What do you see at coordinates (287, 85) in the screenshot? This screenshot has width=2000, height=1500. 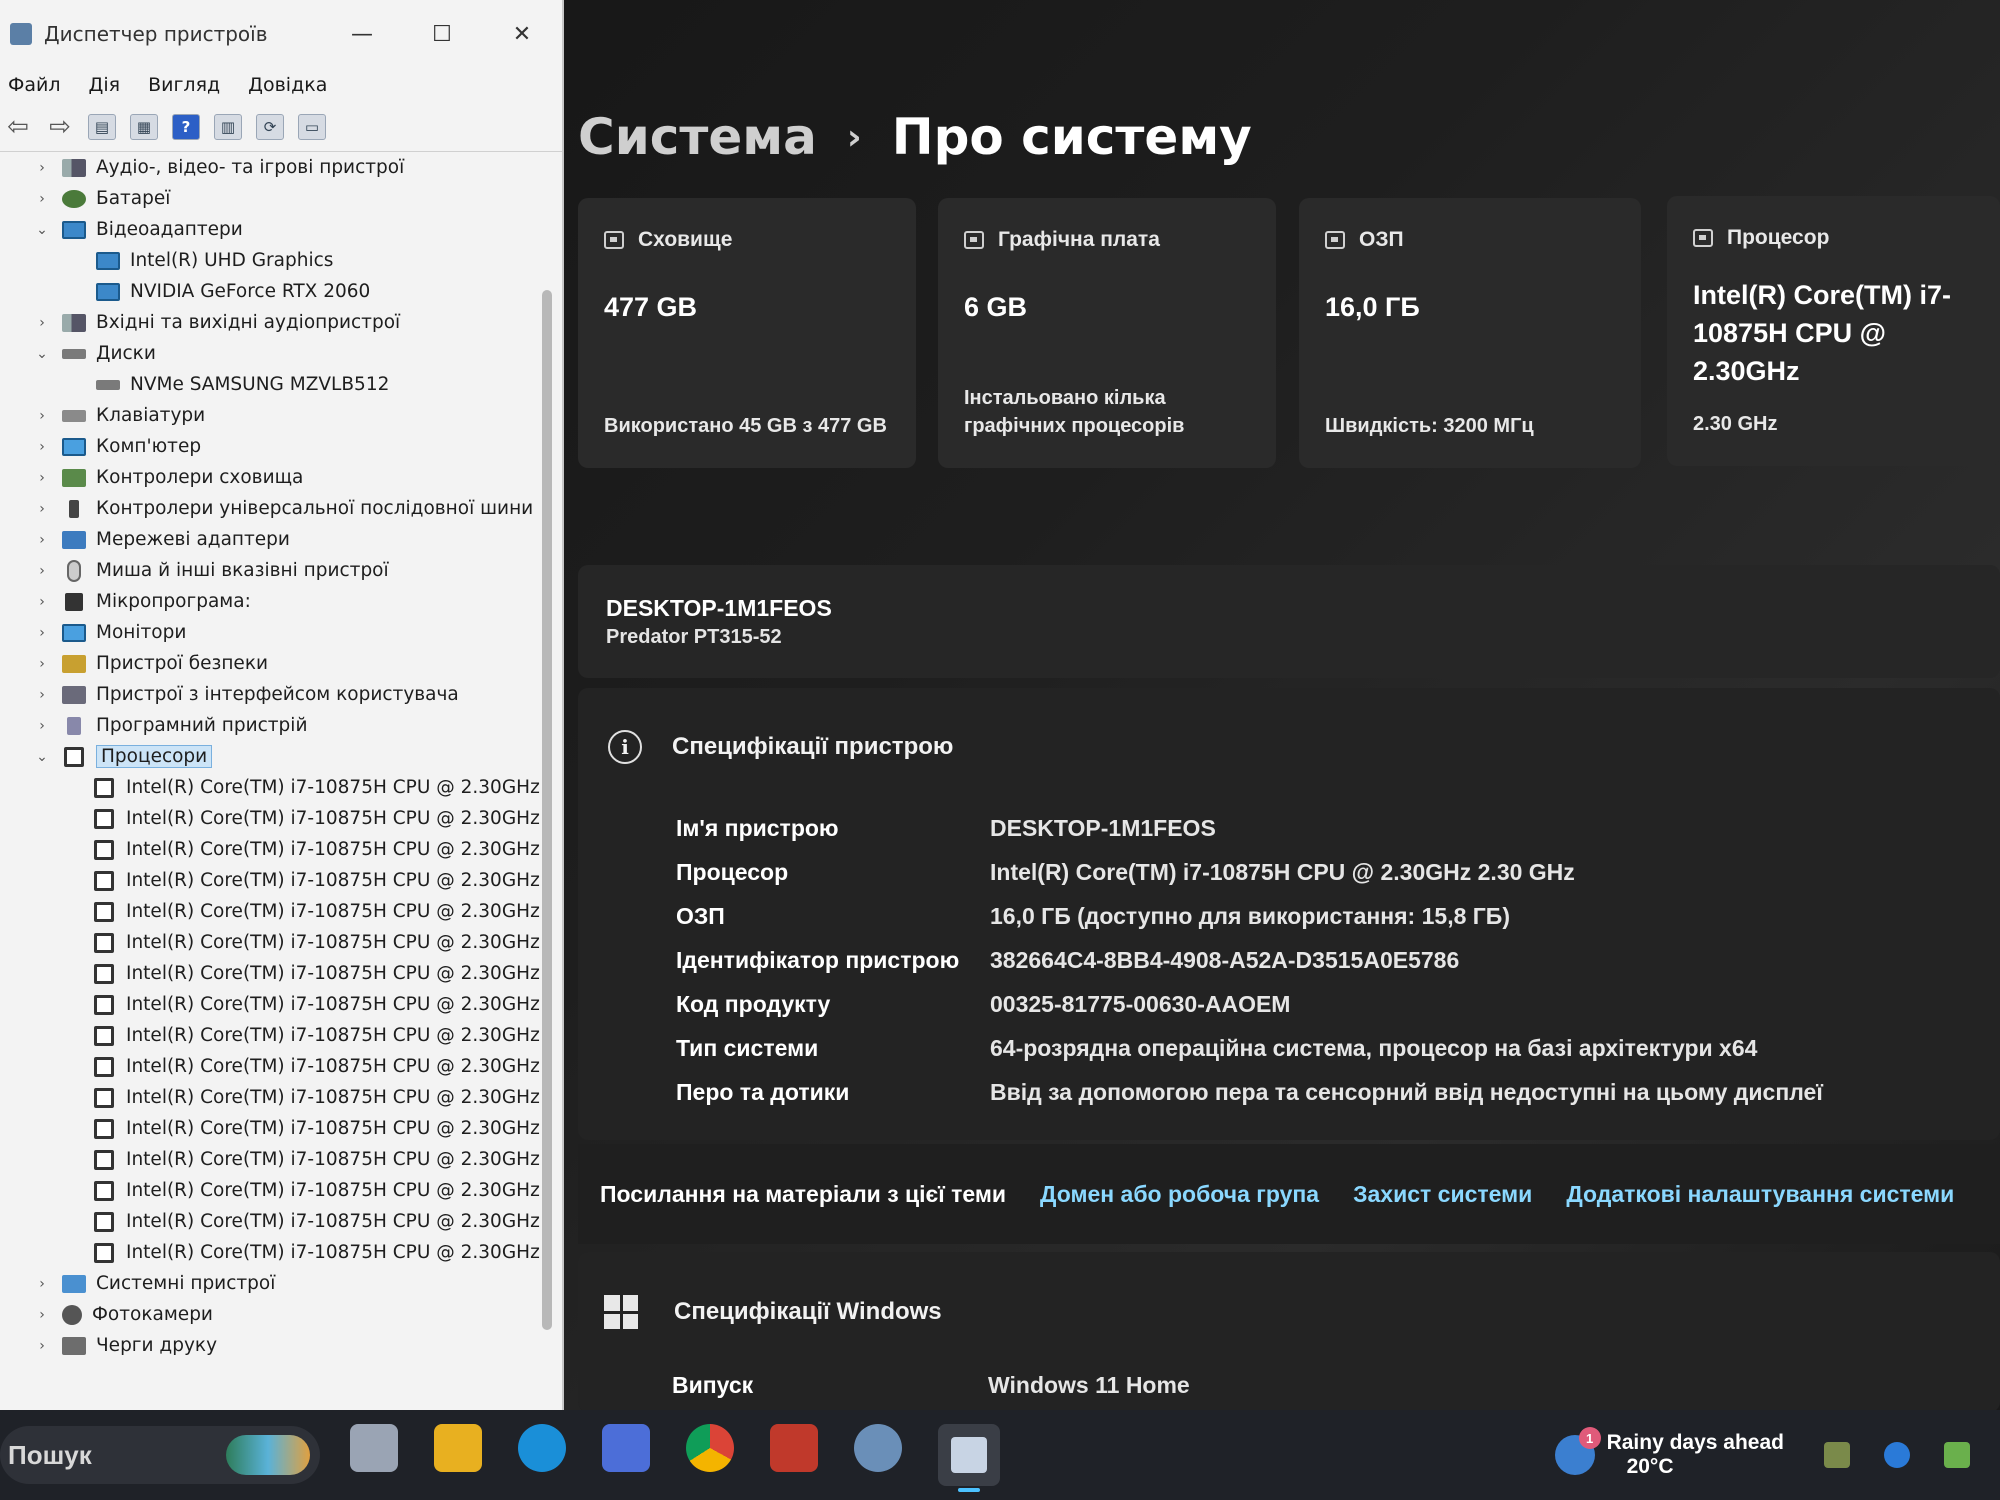 I see `menu-help: Довідка` at bounding box center [287, 85].